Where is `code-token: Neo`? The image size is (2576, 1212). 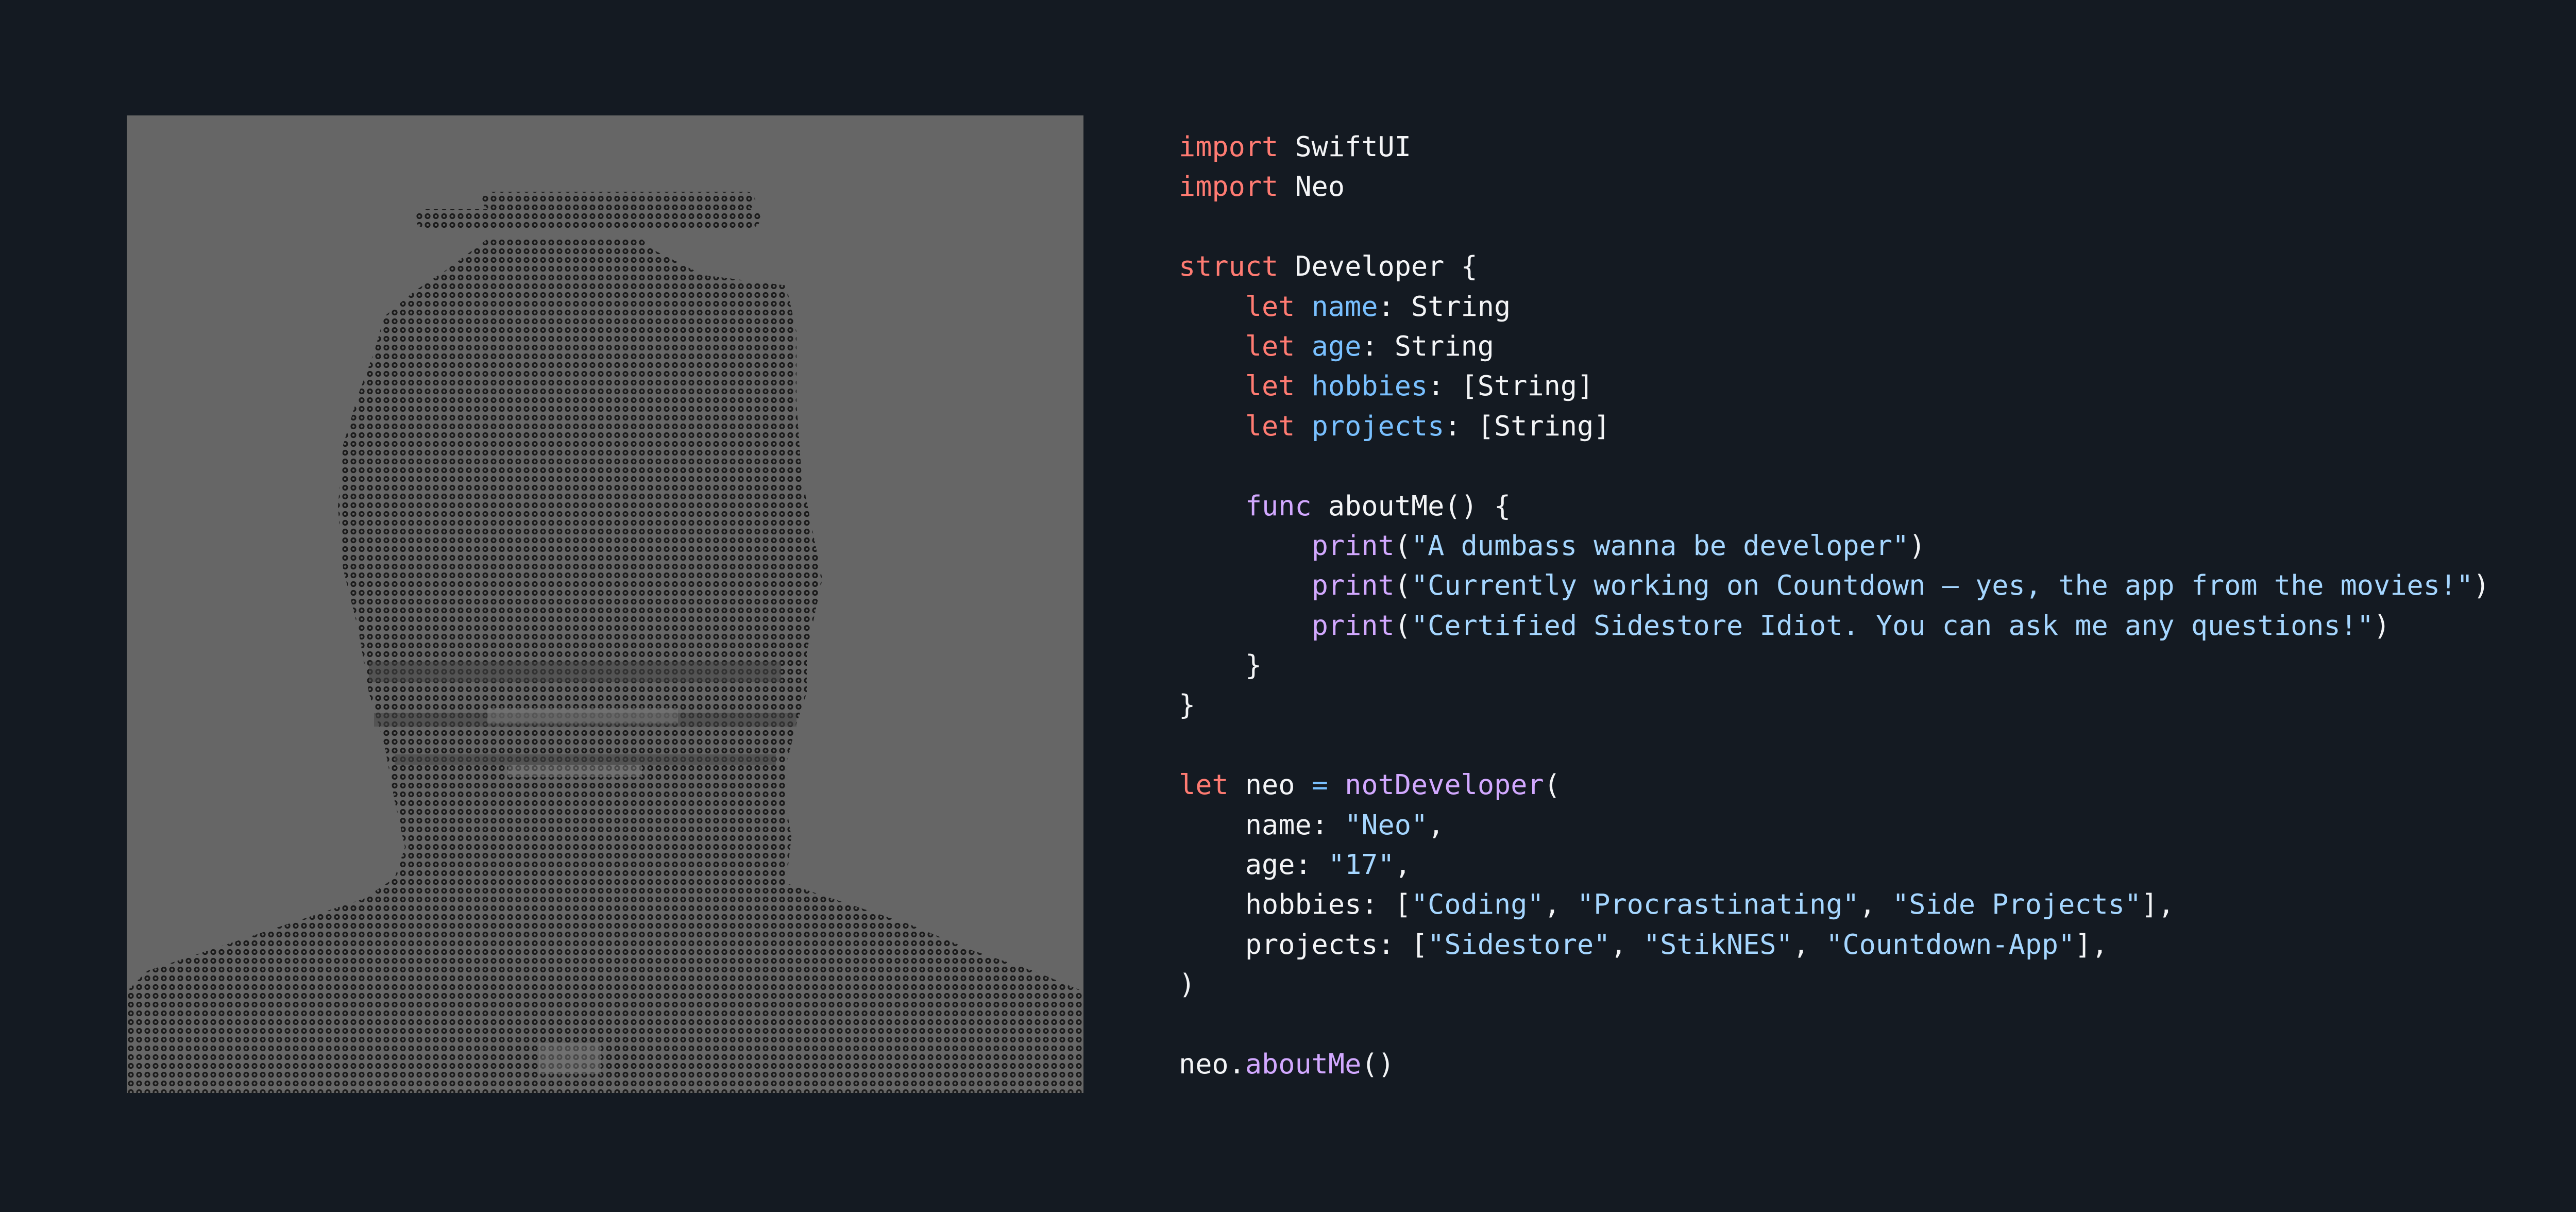 code-token: Neo is located at coordinates (1311, 186).